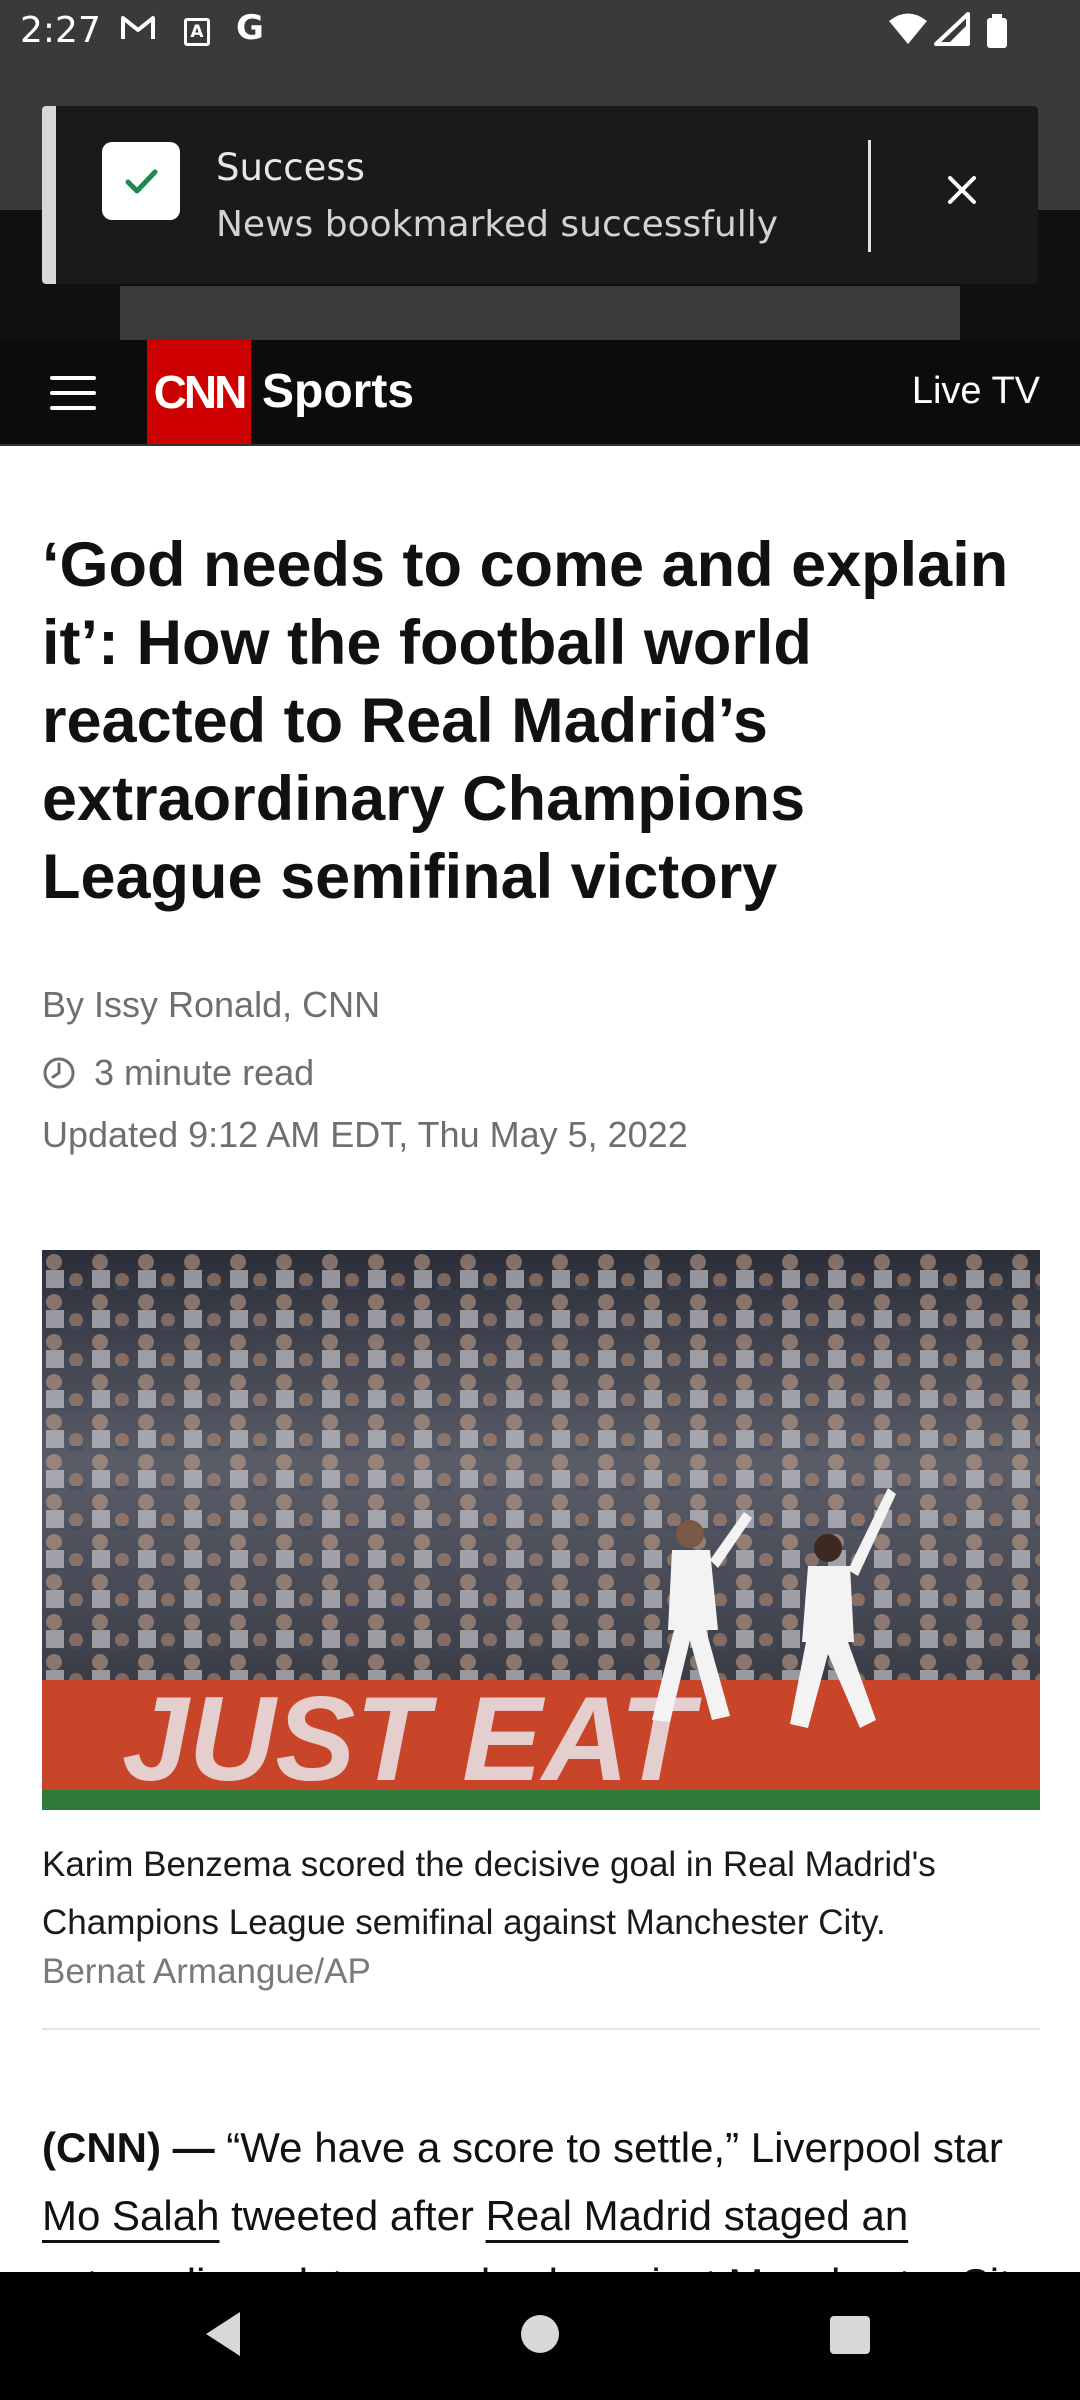  What do you see at coordinates (365, 1134) in the screenshot?
I see `article-updated: Updated 9:12 AM EDT, Thu May 5, 2022` at bounding box center [365, 1134].